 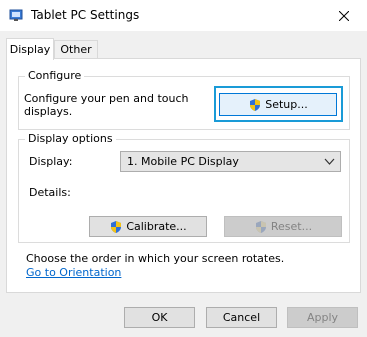 I want to click on title-bar: Tablet PC Settings, so click(x=183, y=15).